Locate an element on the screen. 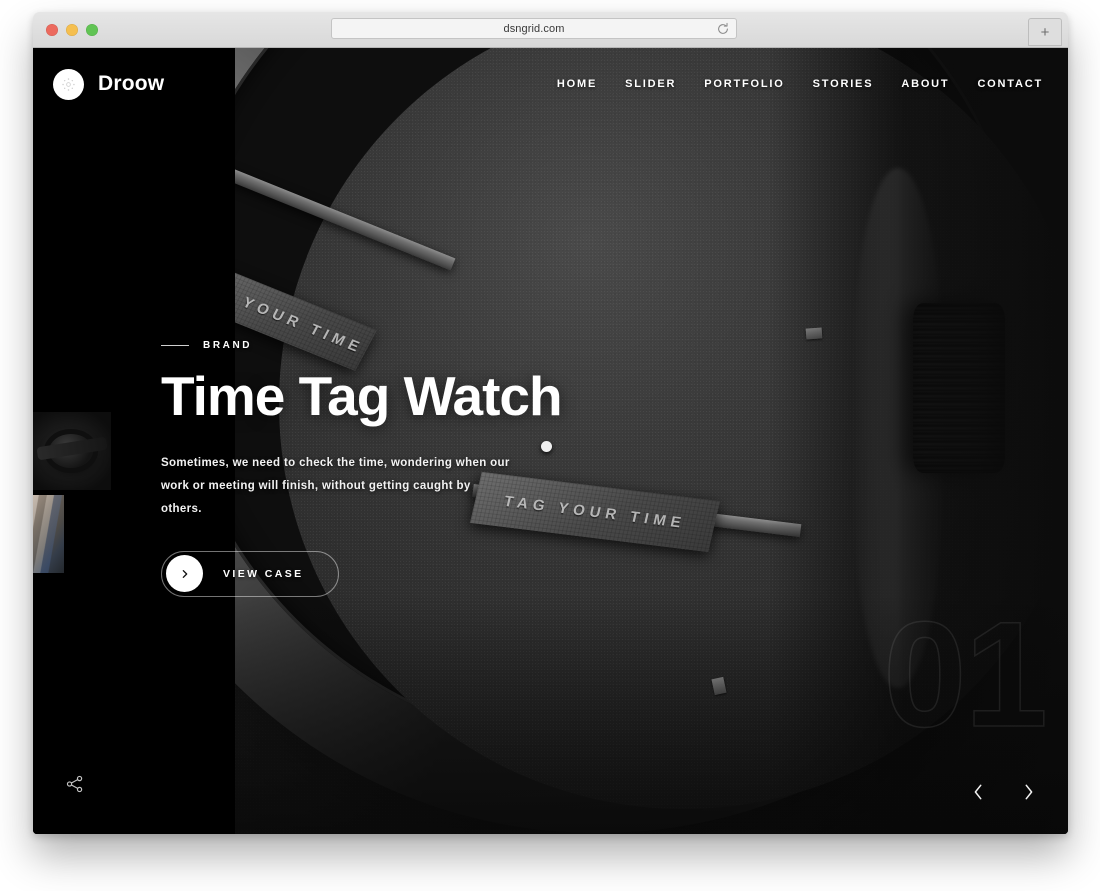 The height and width of the screenshot is (891, 1100). nav-item-home: HOME is located at coordinates (577, 84).